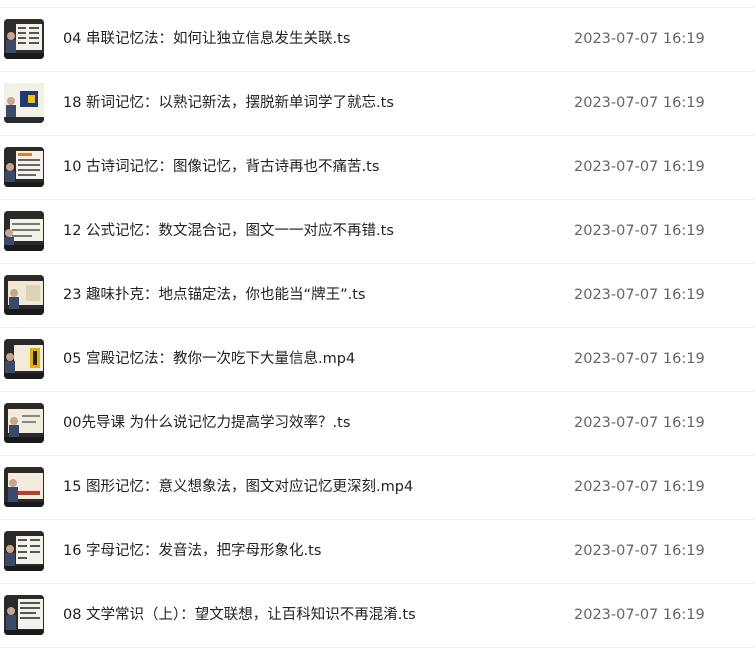 This screenshot has width=754, height=649. Describe the element at coordinates (239, 615) in the screenshot. I see `file-name: 08 文学常识（上）：望文联想，让百科知识不再混淆.ts` at that location.